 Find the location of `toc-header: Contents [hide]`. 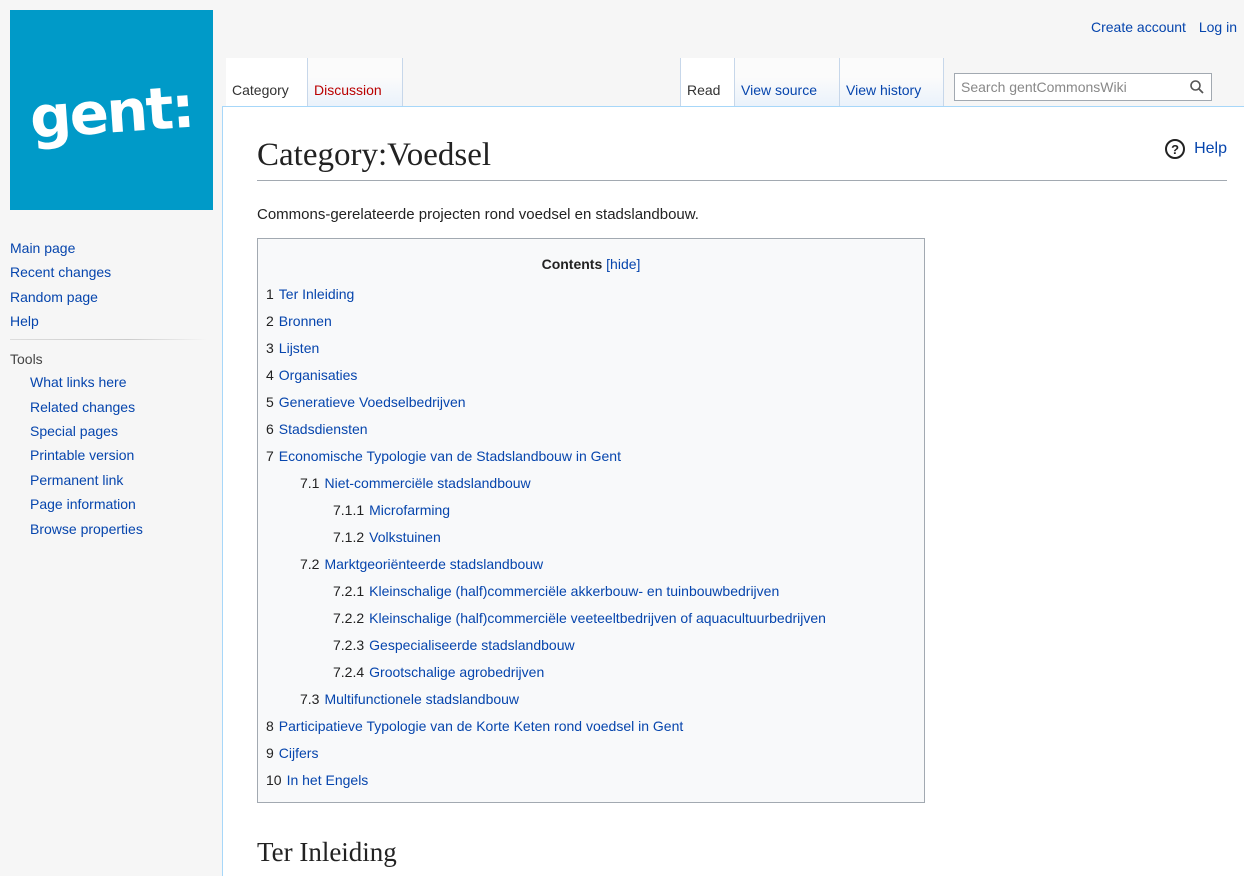

toc-header: Contents [hide] is located at coordinates (591, 264).